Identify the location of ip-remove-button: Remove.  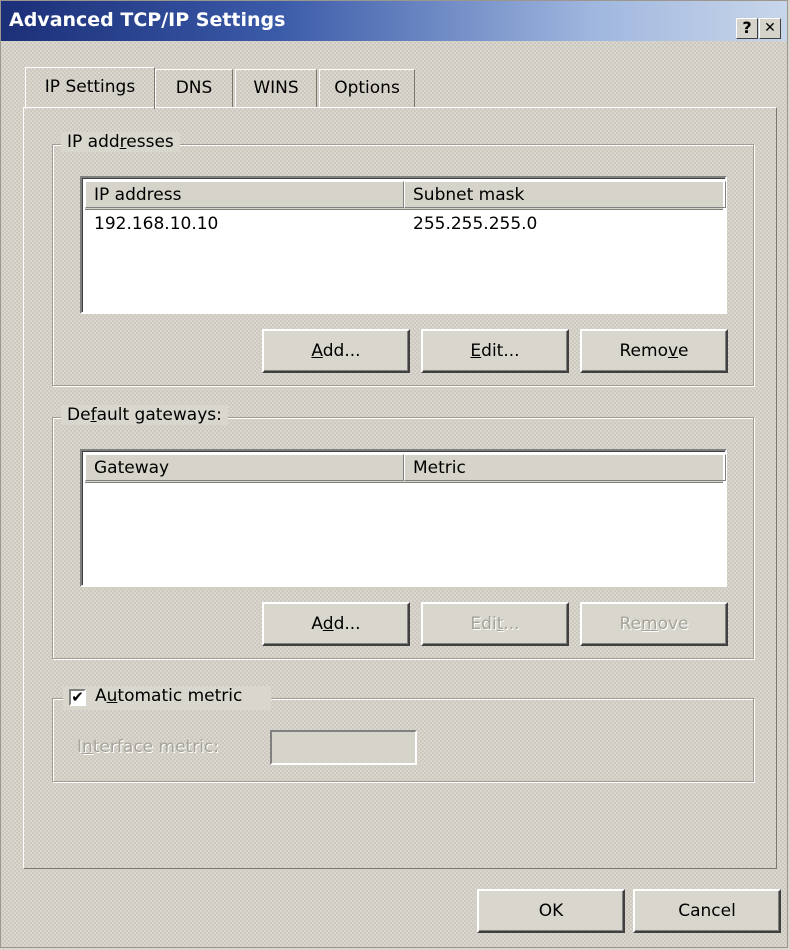
(654, 351).